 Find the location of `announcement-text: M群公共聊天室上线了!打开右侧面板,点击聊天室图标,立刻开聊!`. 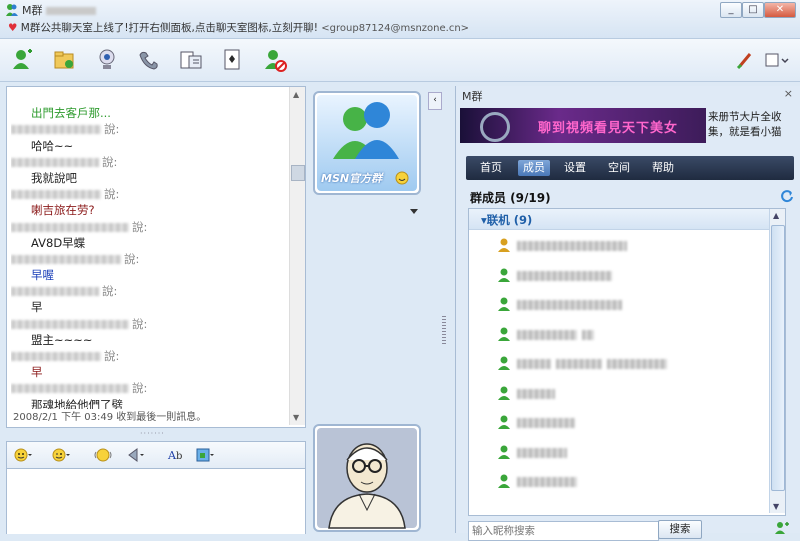

announcement-text: M群公共聊天室上线了!打开右侧面板,点击聊天室图标,立刻开聊! is located at coordinates (169, 28).